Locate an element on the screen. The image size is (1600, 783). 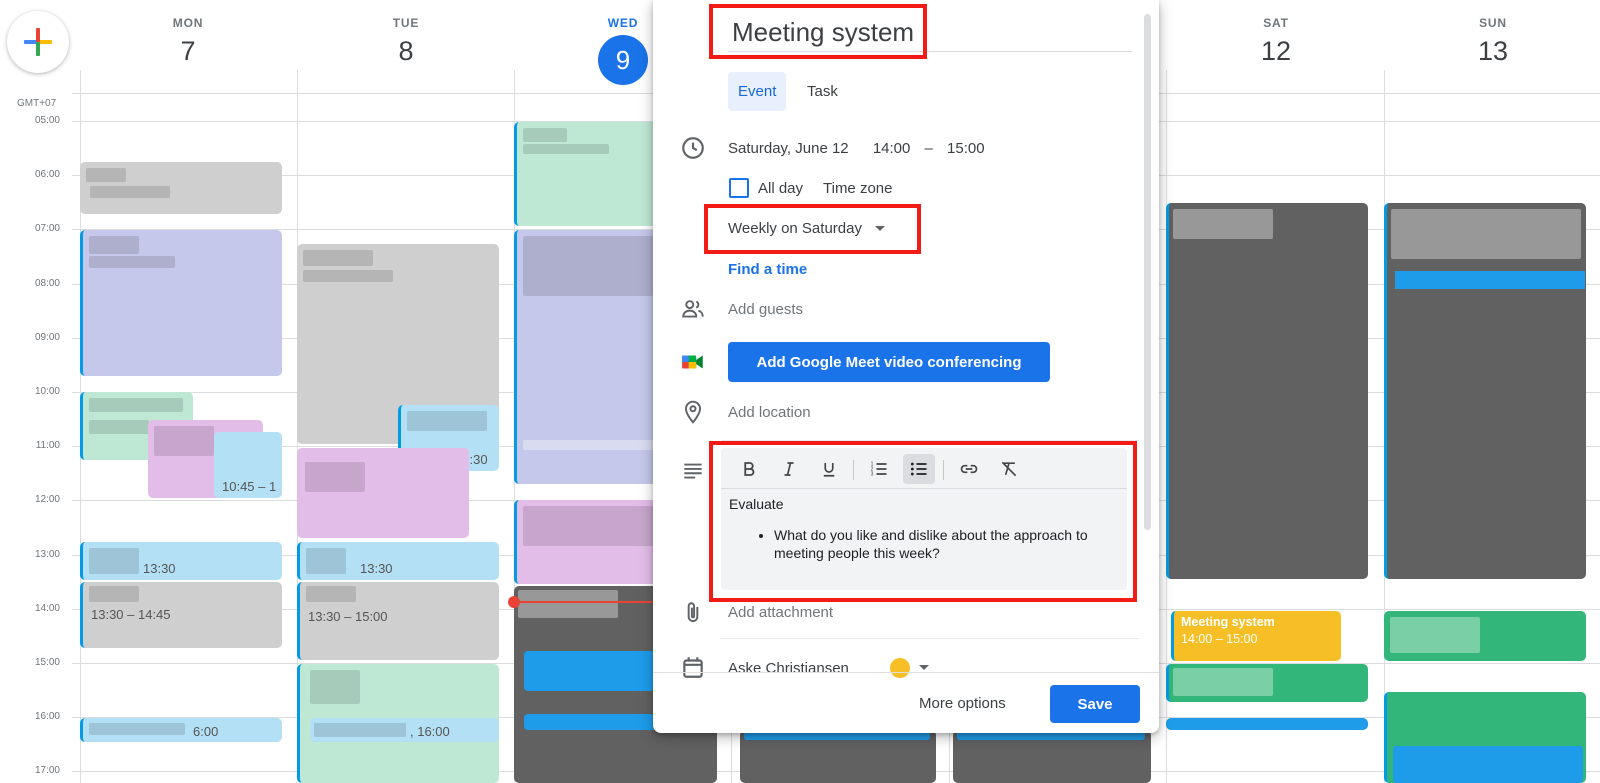
event-block: 6:00 is located at coordinates (181, 730).